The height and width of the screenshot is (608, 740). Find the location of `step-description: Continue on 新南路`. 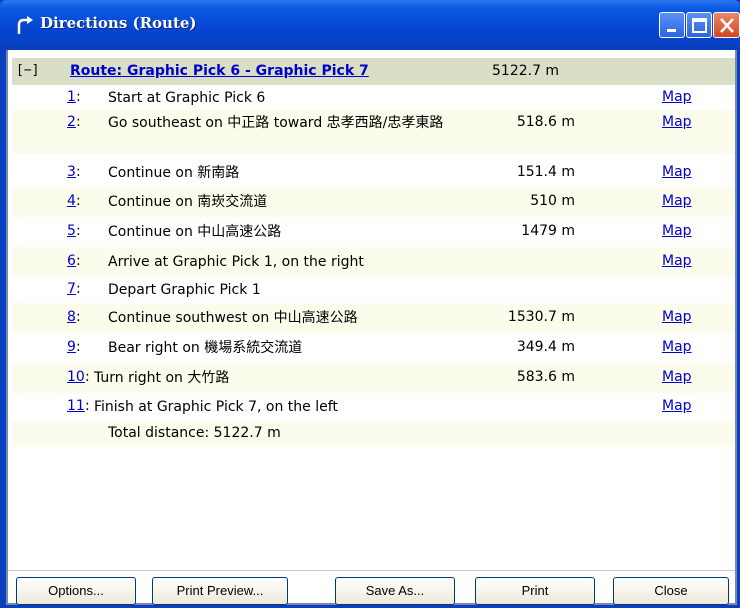

step-description: Continue on 新南路 is located at coordinates (174, 173).